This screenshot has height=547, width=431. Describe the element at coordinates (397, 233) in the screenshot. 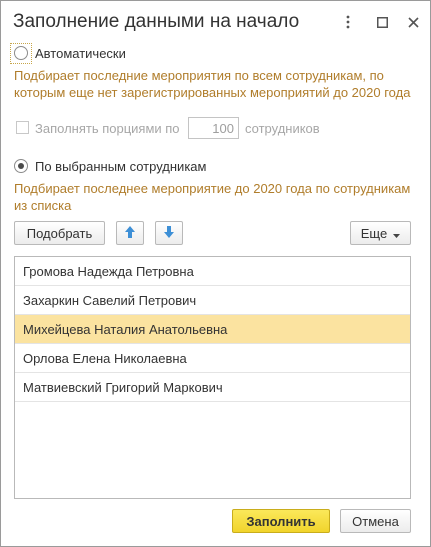

I see `chevron-down-icon` at that location.